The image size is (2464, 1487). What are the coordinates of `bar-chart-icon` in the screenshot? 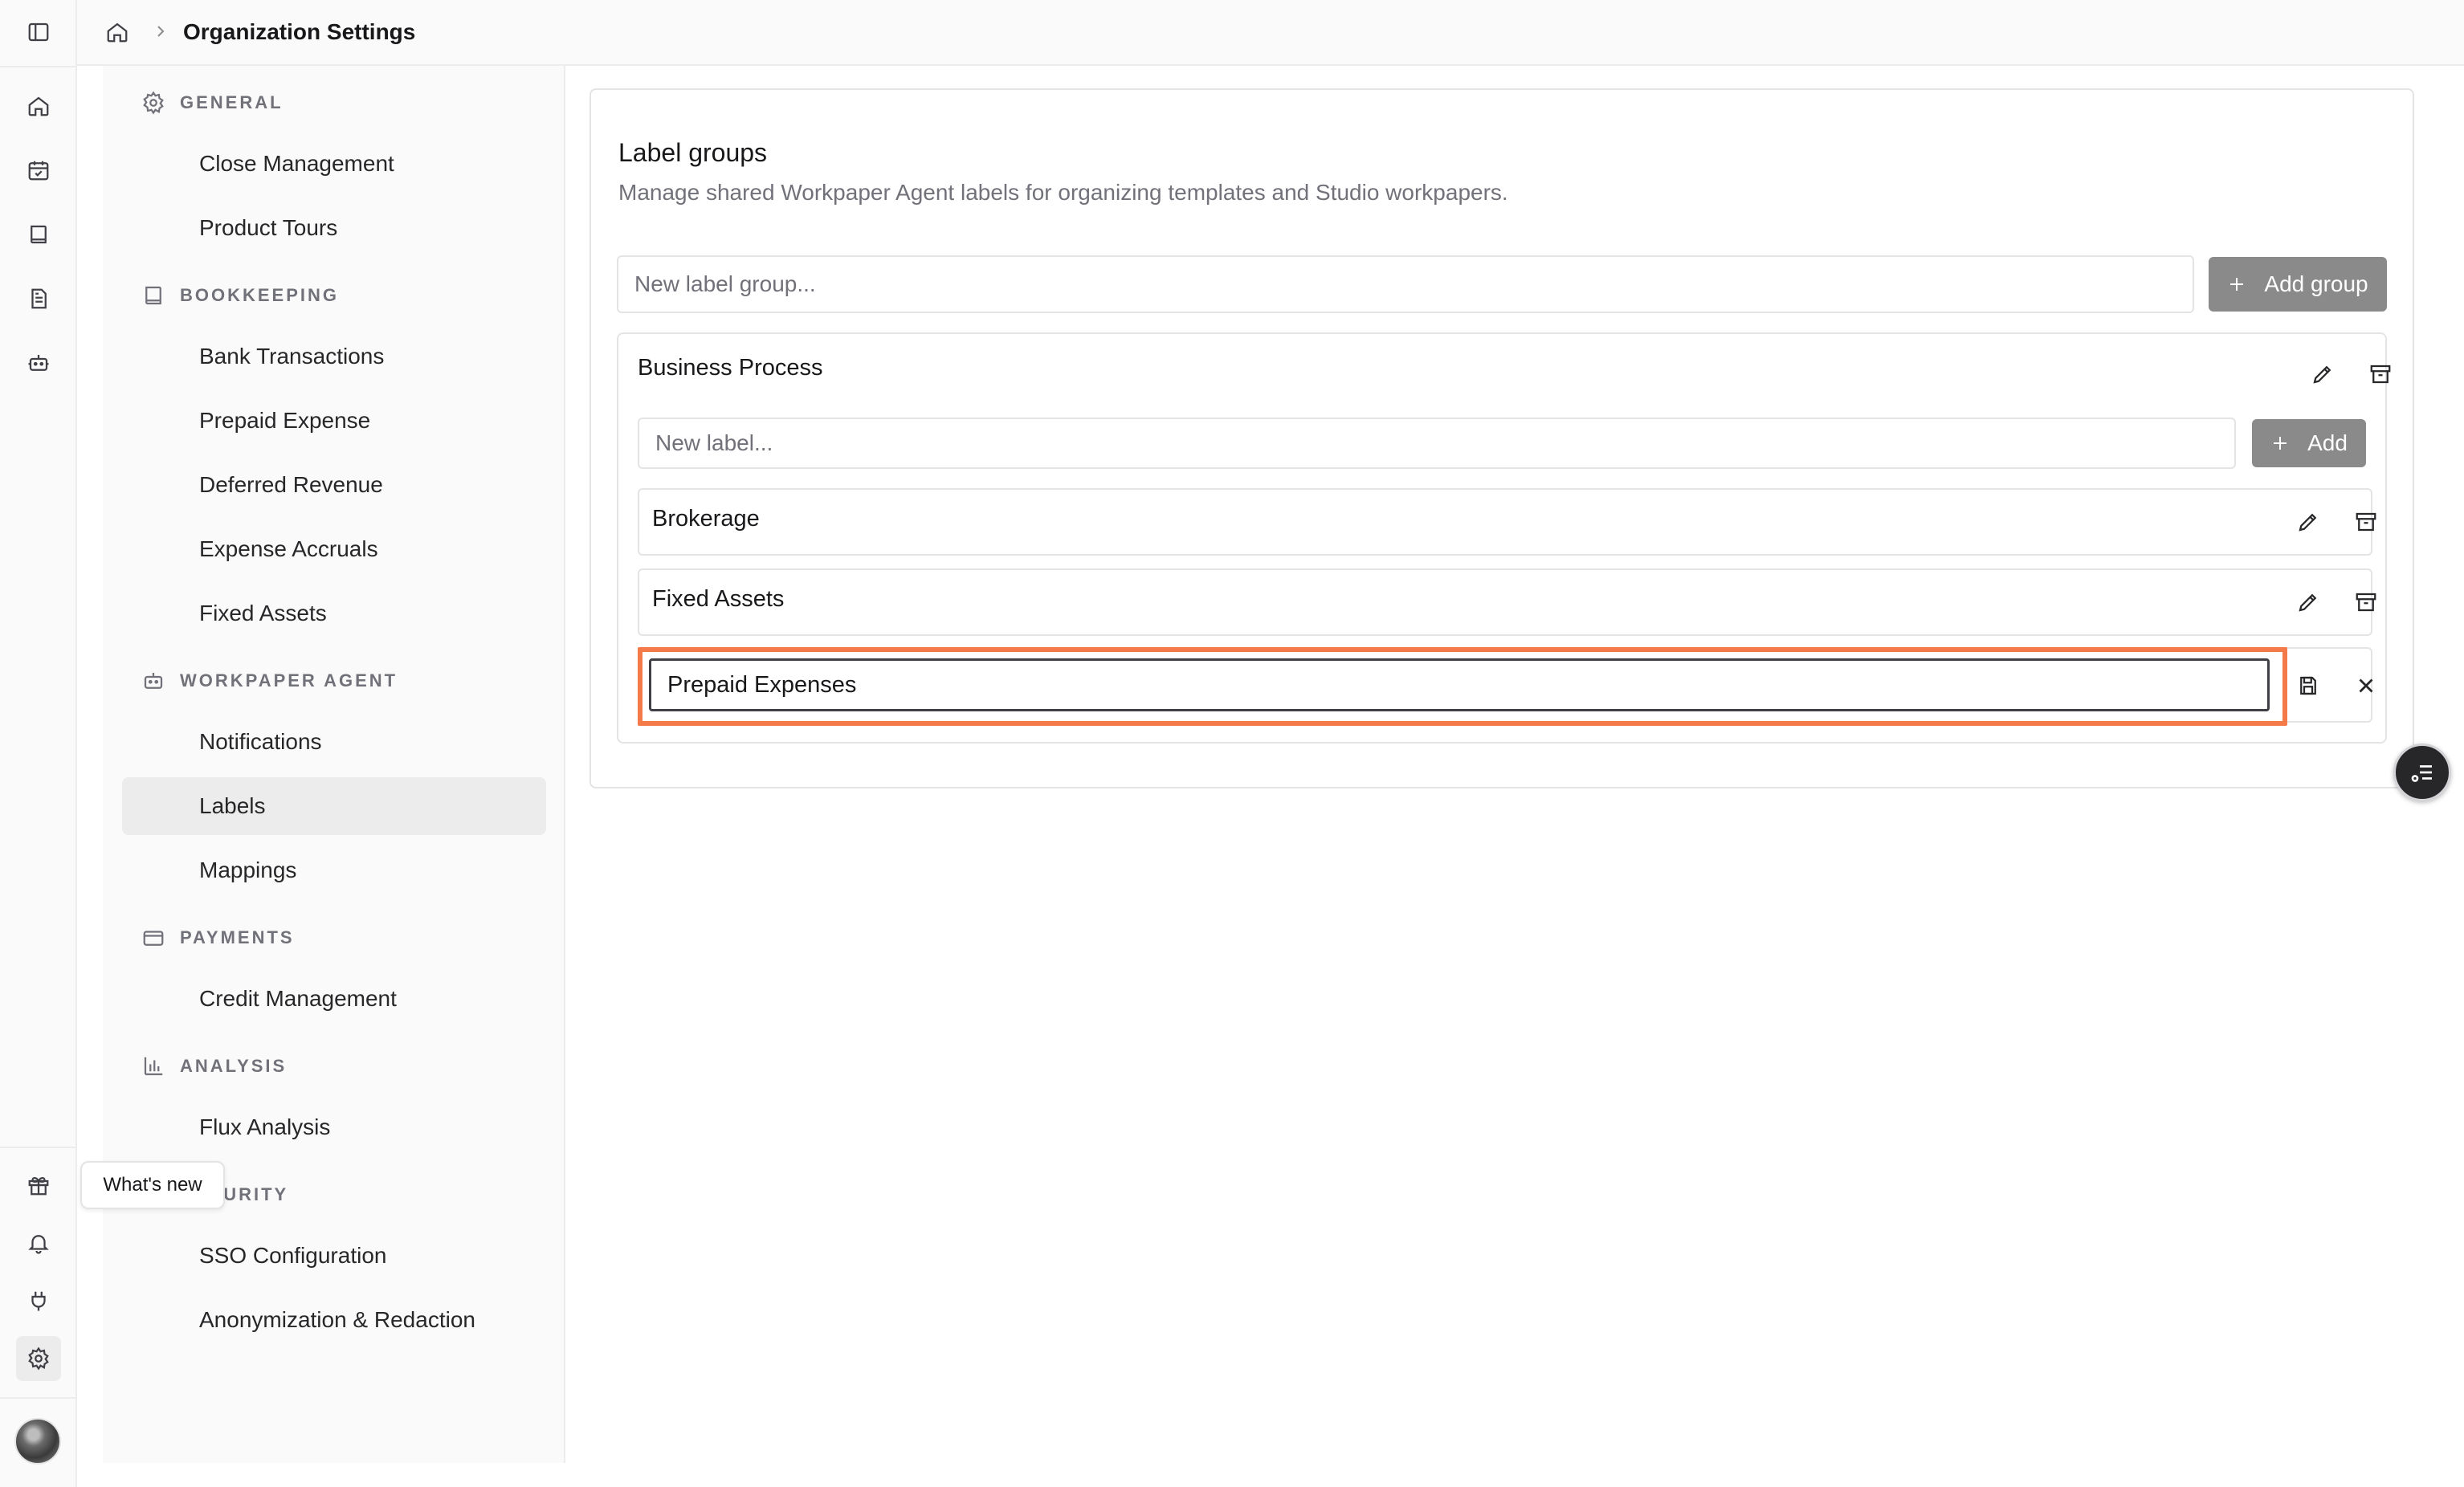 It's located at (153, 1066).